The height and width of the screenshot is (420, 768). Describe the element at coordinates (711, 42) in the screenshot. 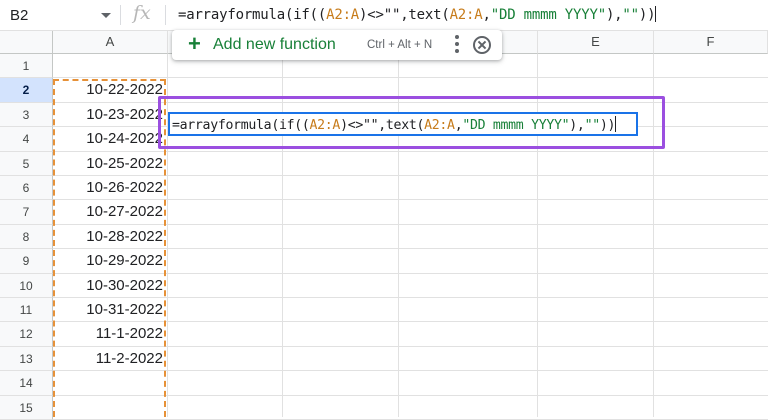

I see `column-header-f: F` at that location.